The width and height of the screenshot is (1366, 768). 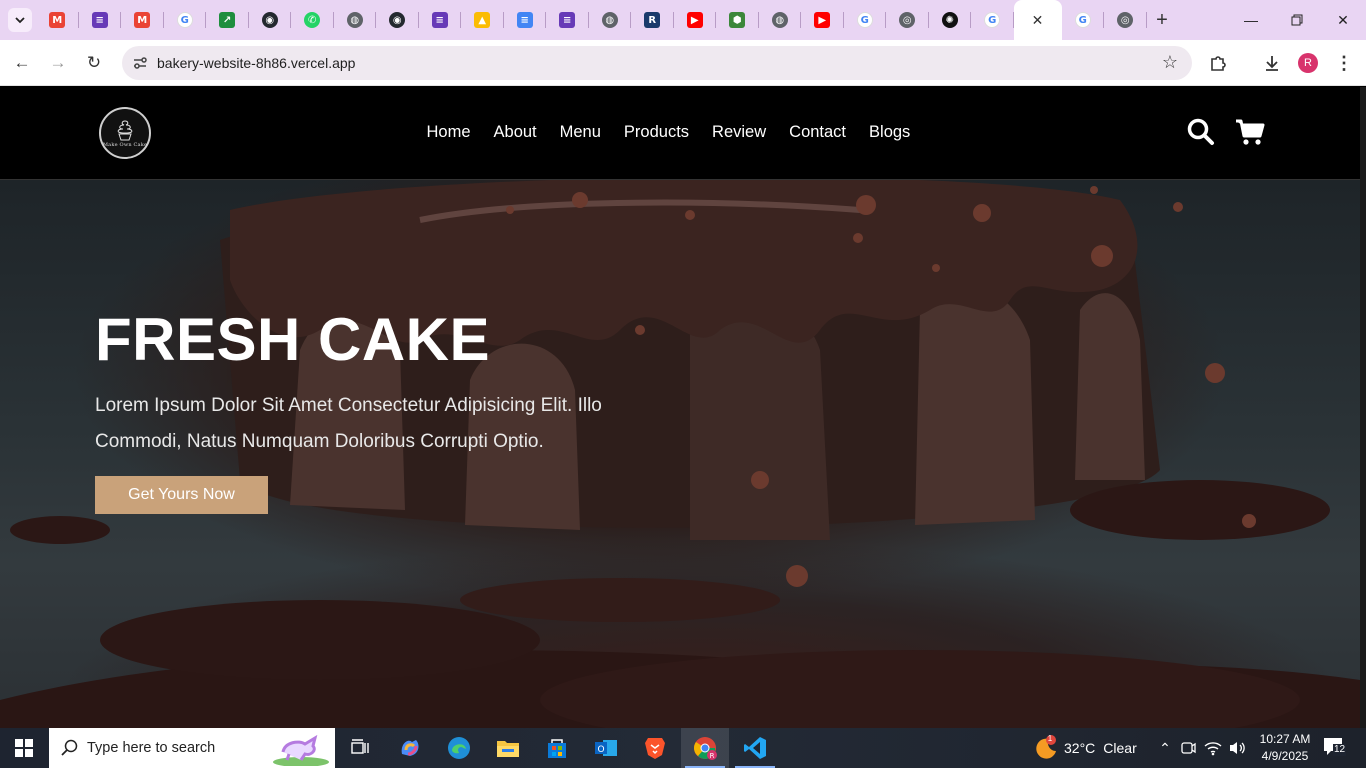 I want to click on brave-app, so click(x=655, y=748).